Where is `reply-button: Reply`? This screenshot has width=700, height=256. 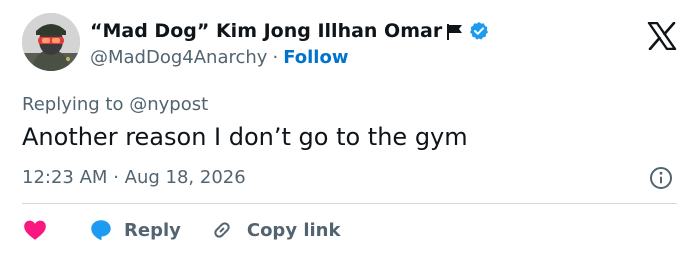
reply-button: Reply is located at coordinates (114, 230).